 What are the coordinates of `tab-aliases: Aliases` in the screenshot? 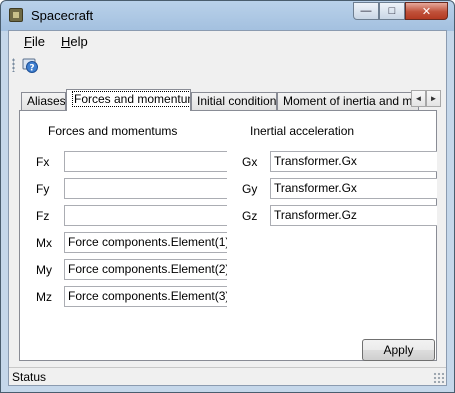 It's located at (43, 101).